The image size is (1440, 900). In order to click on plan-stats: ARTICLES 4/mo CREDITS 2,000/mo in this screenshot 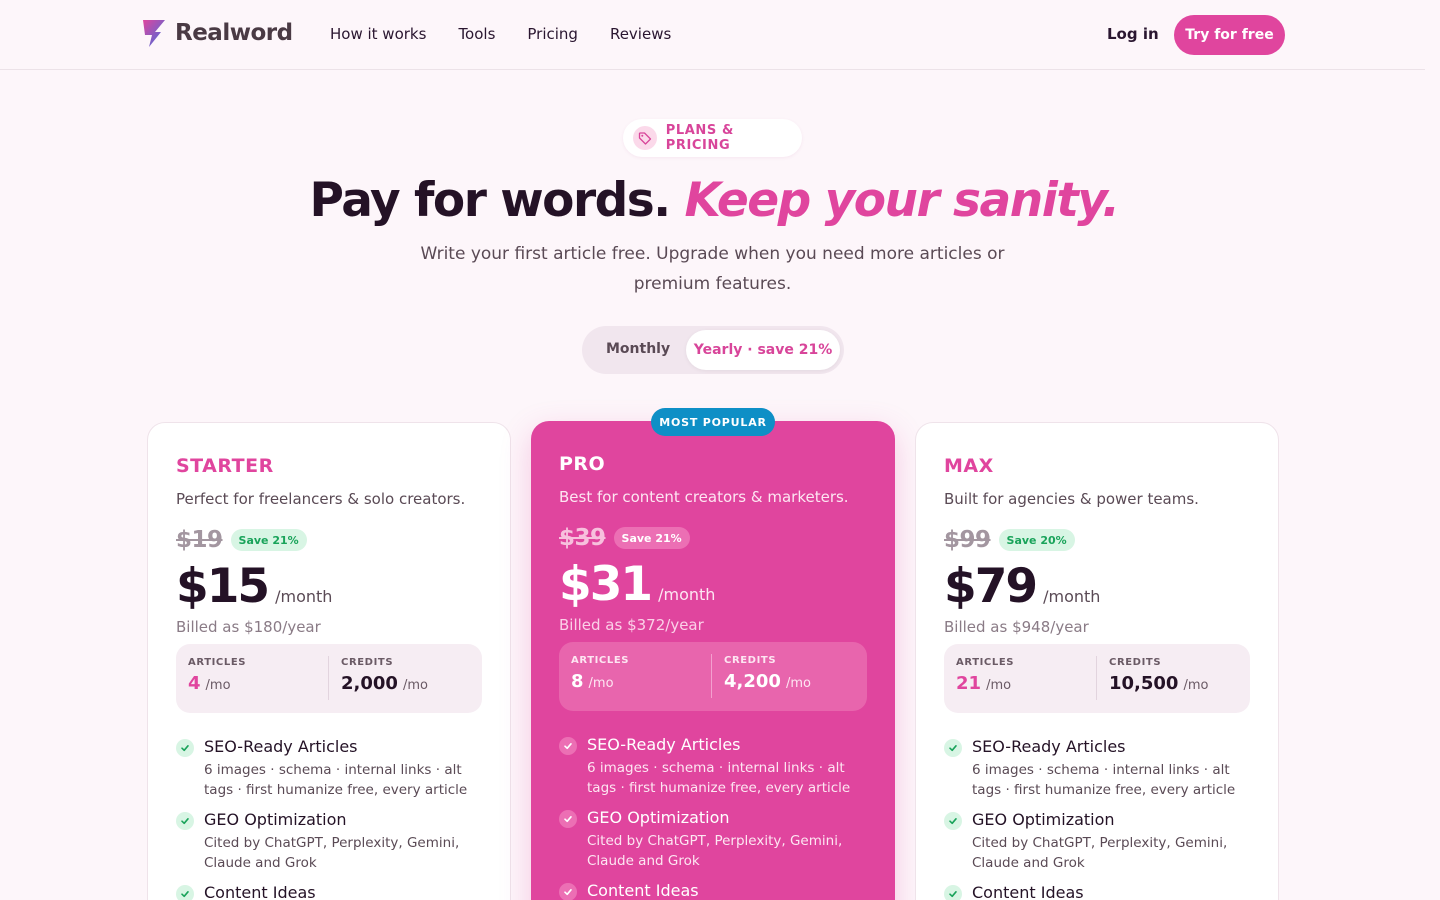, I will do `click(329, 678)`.